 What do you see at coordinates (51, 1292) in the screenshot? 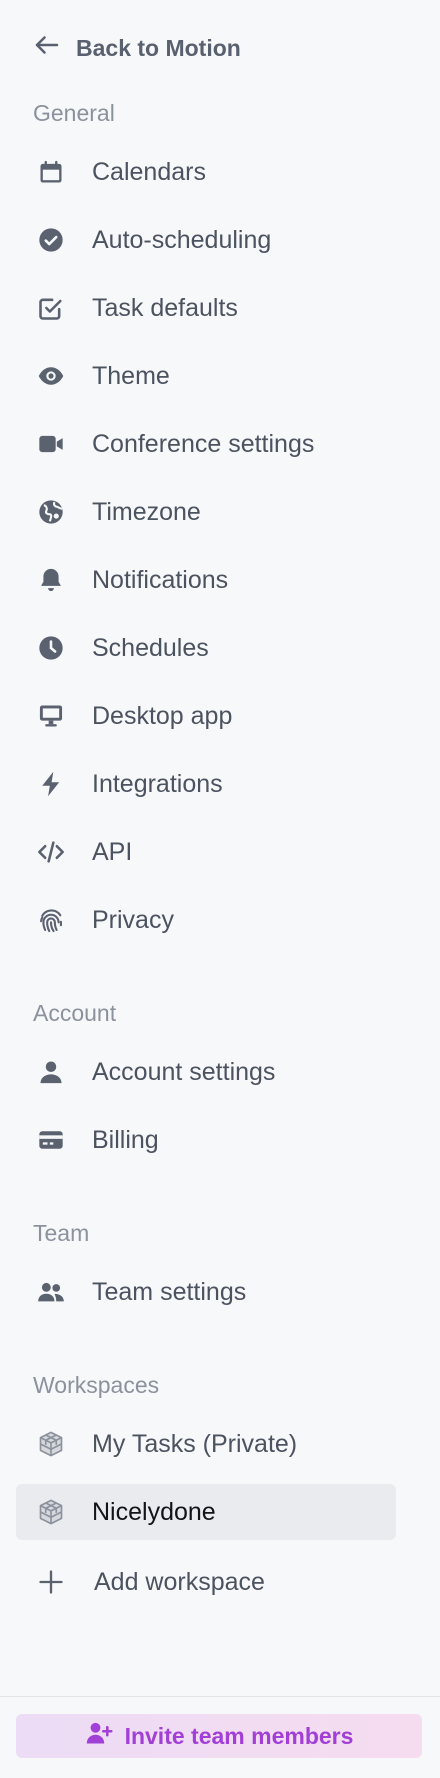
I see `users-icon` at bounding box center [51, 1292].